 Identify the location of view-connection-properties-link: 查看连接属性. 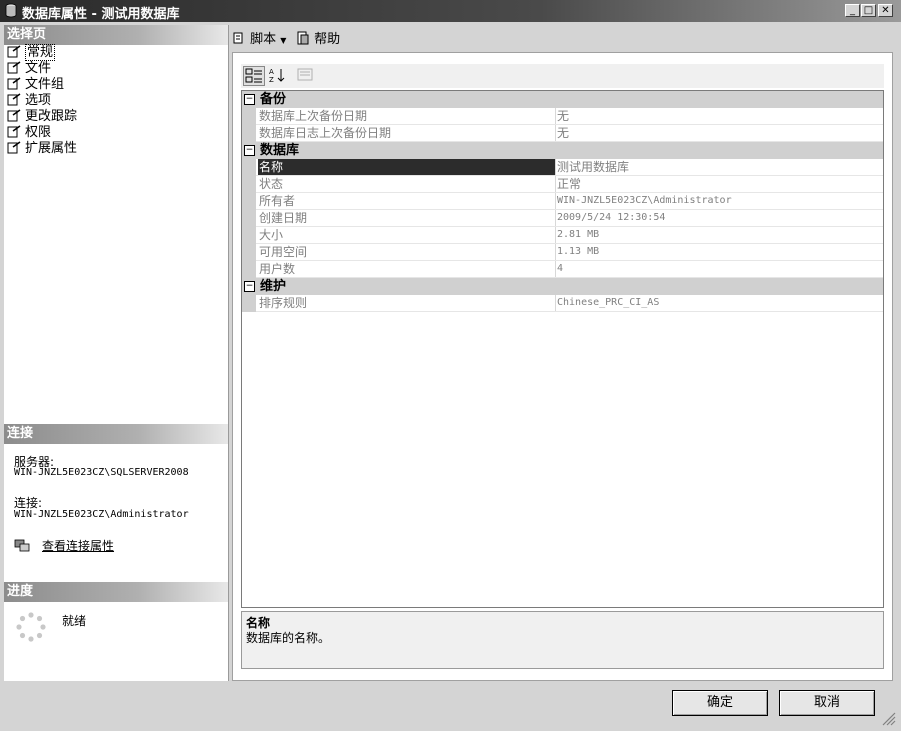
(78, 545).